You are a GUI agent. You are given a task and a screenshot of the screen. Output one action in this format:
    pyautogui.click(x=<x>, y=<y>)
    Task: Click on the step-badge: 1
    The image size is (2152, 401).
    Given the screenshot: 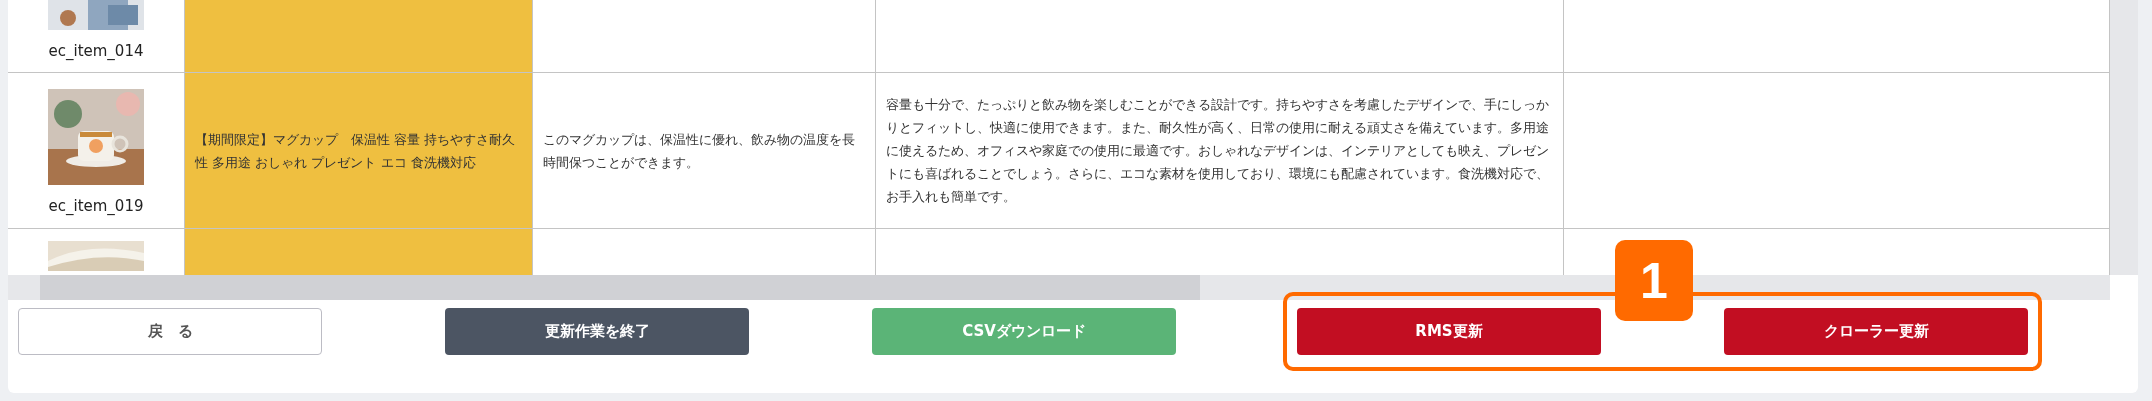 What is the action you would take?
    pyautogui.click(x=1654, y=280)
    